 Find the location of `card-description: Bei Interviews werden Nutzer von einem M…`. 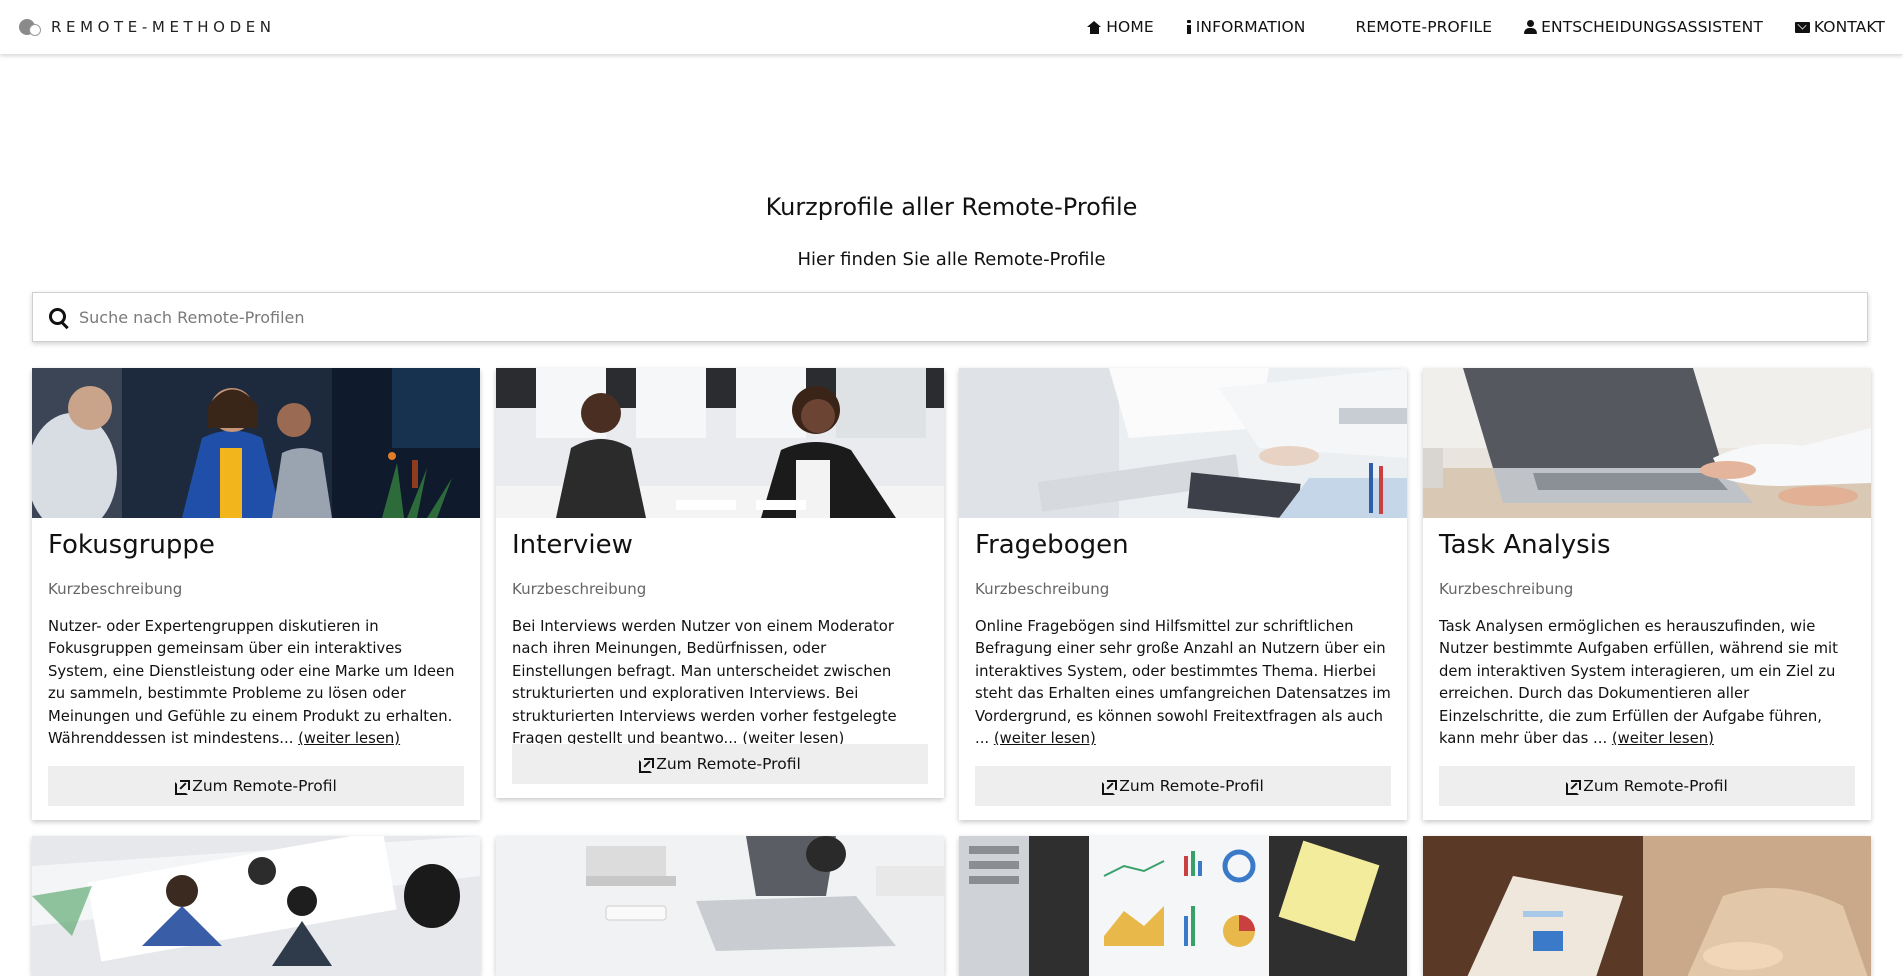

card-description: Bei Interviews werden Nutzer von einem M… is located at coordinates (721, 683).